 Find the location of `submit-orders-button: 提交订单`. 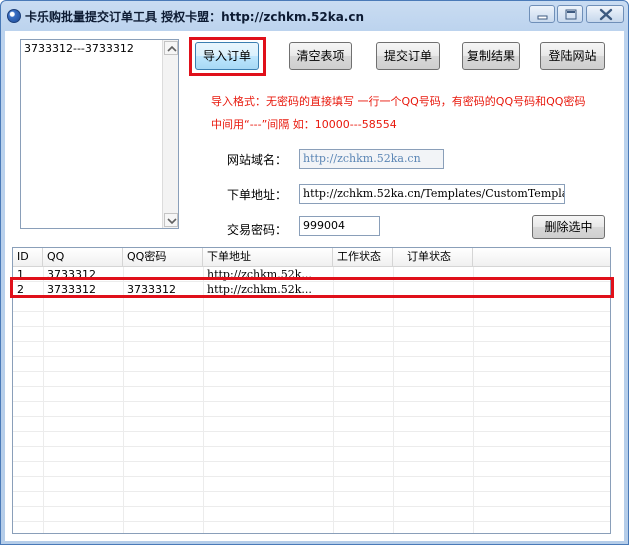

submit-orders-button: 提交订单 is located at coordinates (408, 56).